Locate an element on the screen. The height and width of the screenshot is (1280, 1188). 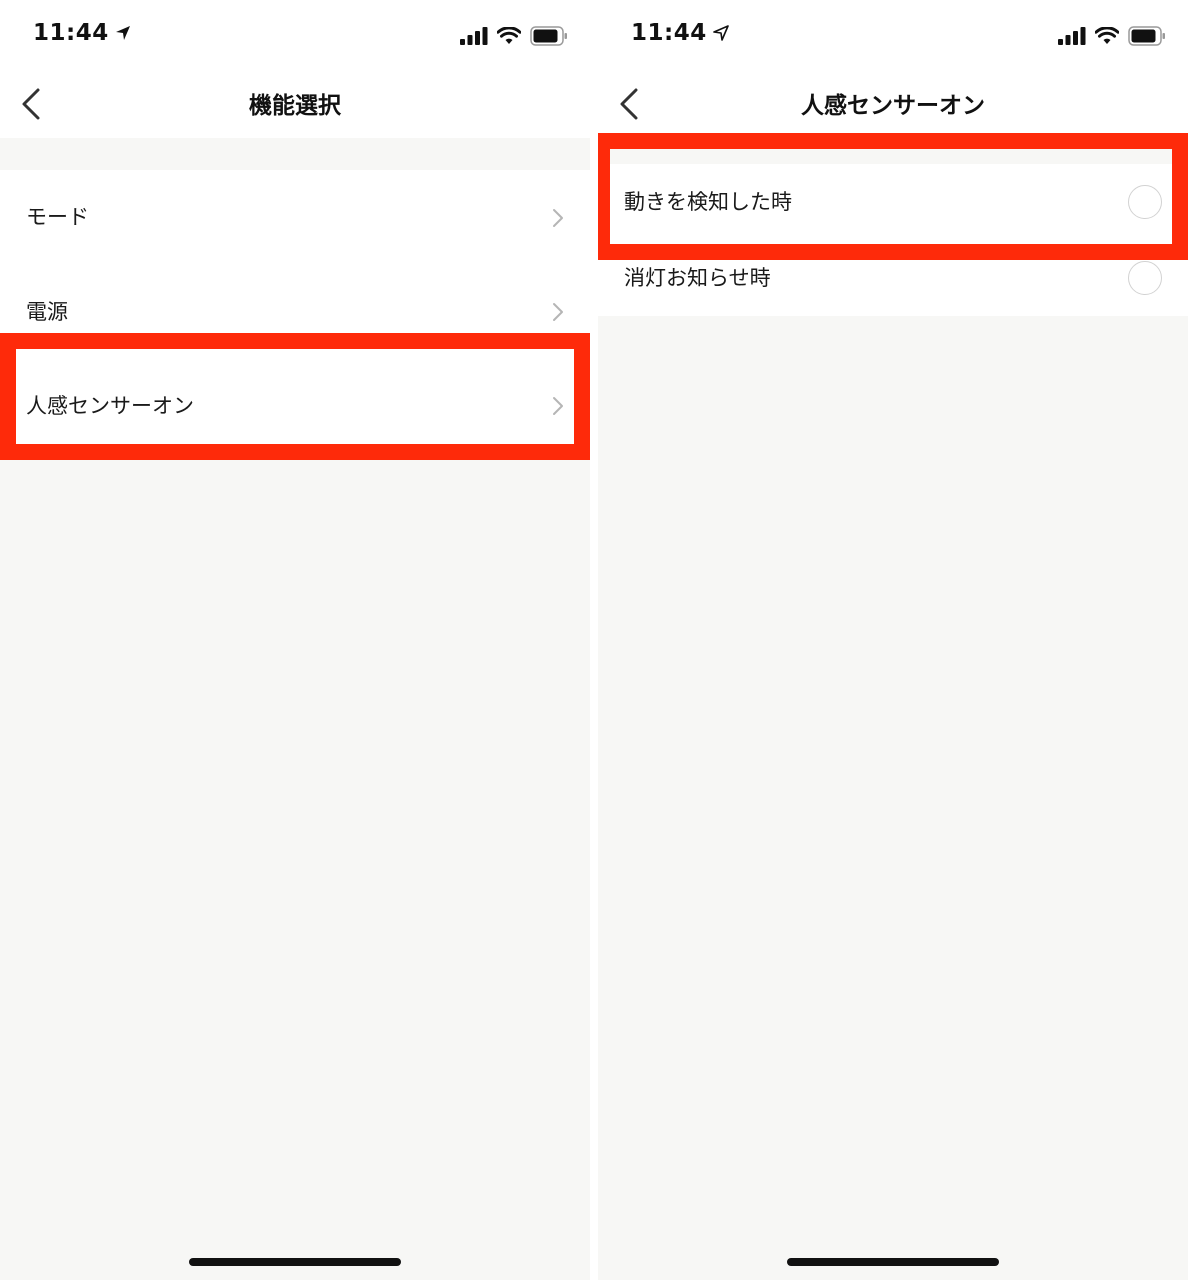
radio-button is located at coordinates (1145, 278).